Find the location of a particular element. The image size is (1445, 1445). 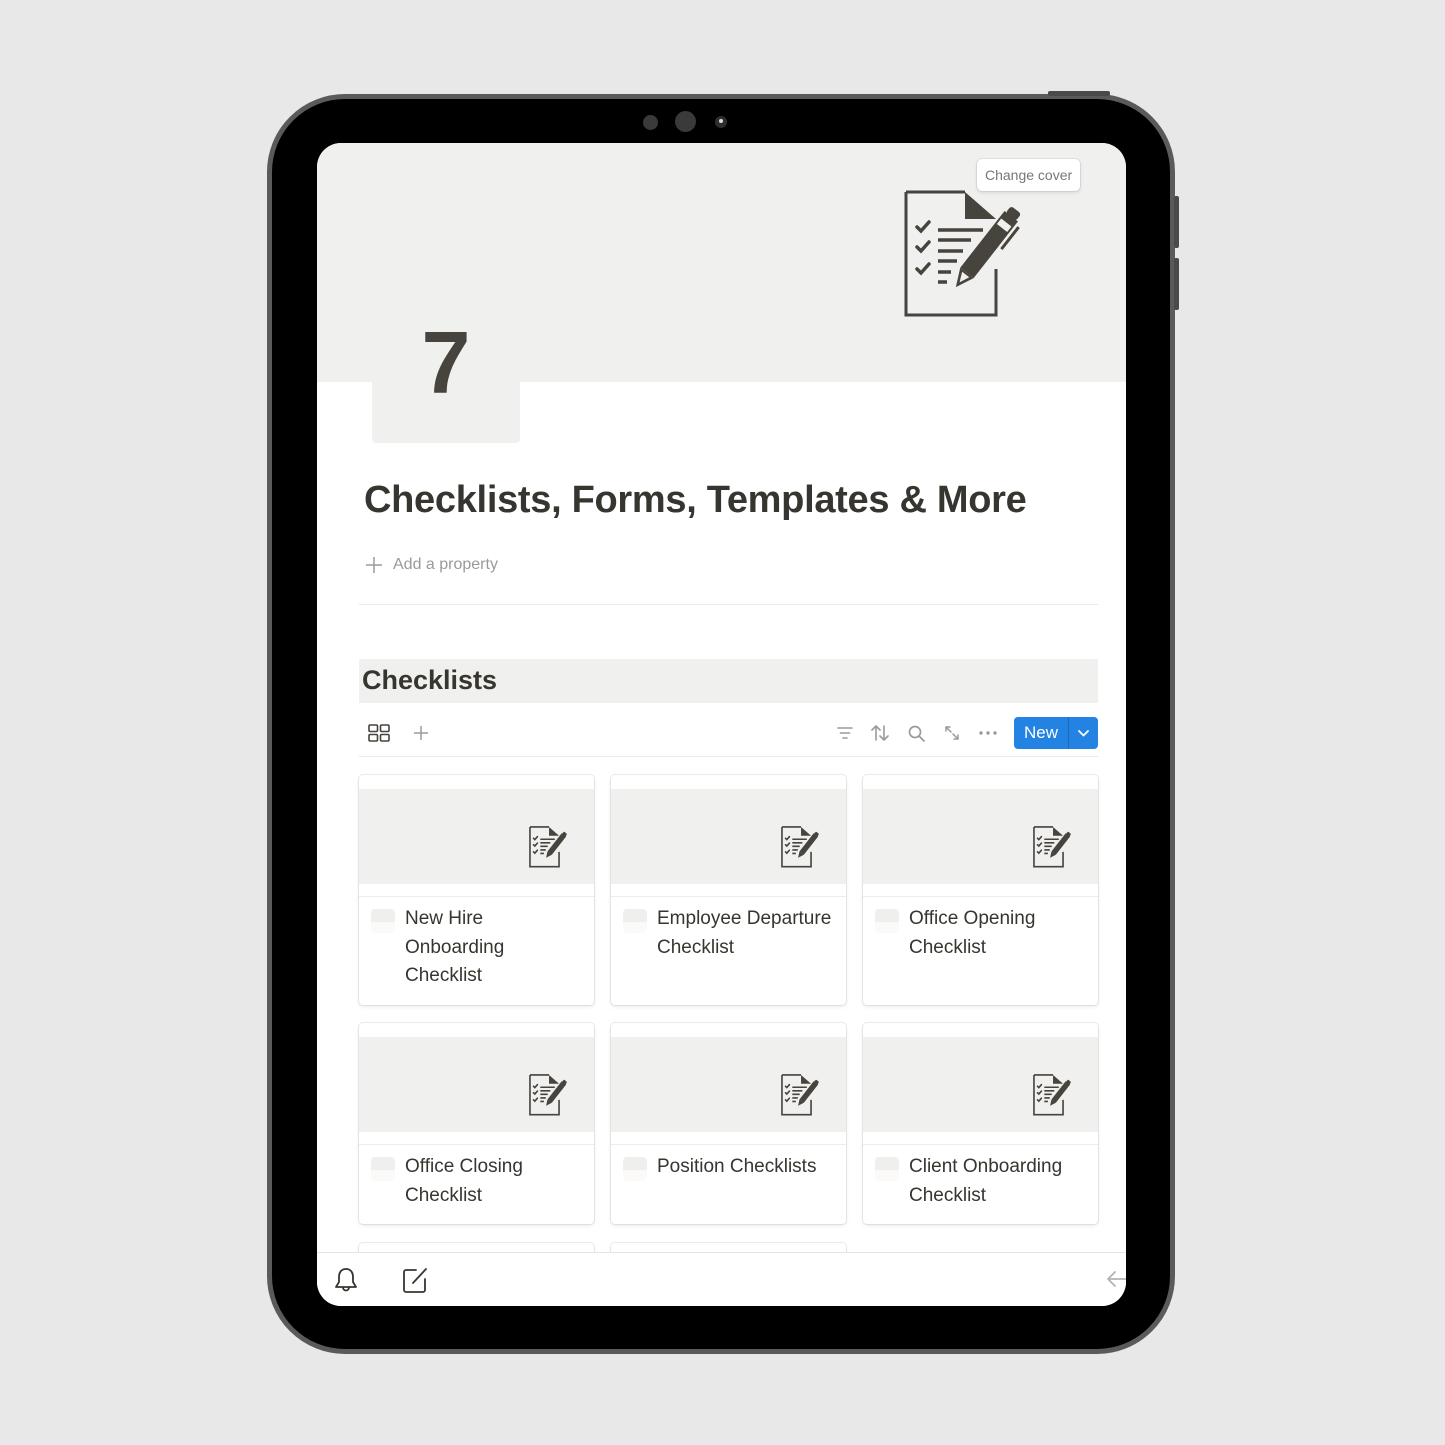

gallery-view-tab is located at coordinates (379, 733).